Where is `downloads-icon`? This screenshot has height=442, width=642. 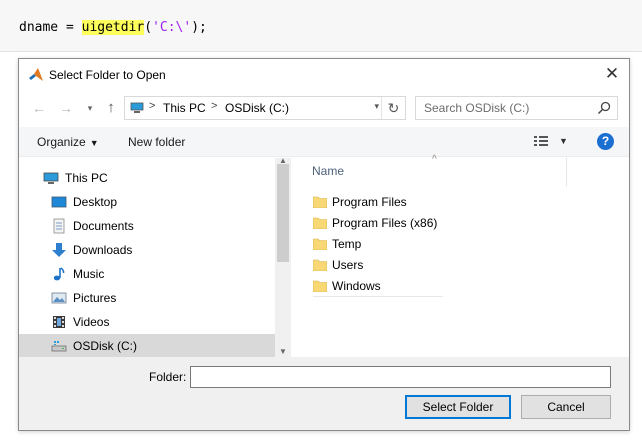 downloads-icon is located at coordinates (59, 250).